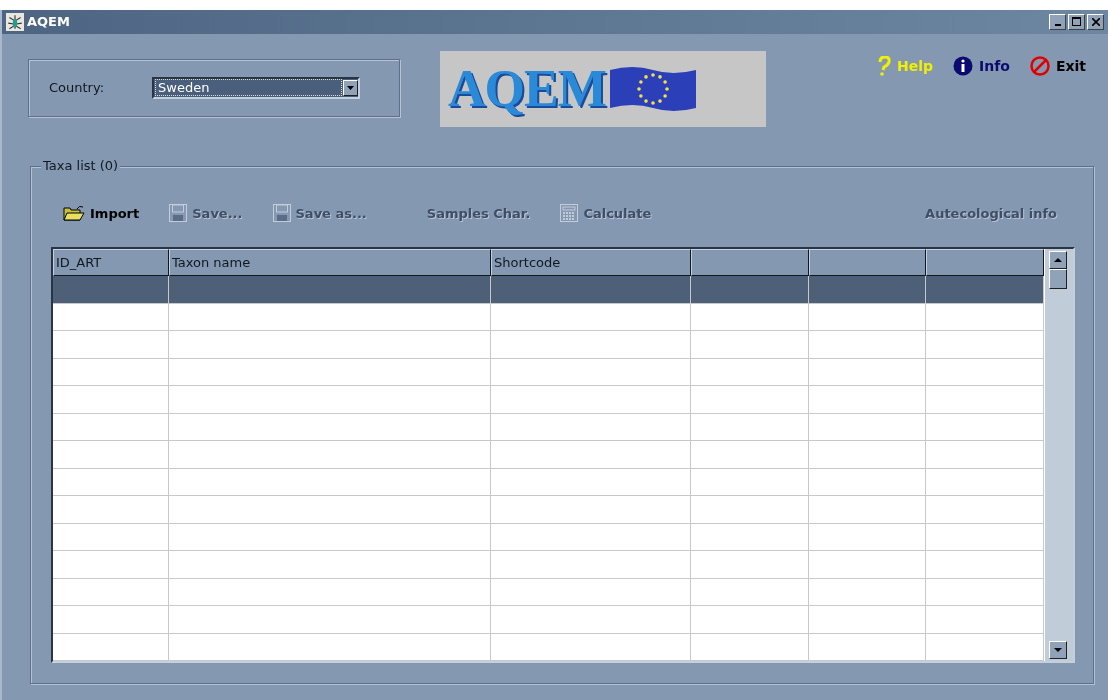 The height and width of the screenshot is (700, 1108). What do you see at coordinates (1058, 279) in the screenshot?
I see `scroll-thumb` at bounding box center [1058, 279].